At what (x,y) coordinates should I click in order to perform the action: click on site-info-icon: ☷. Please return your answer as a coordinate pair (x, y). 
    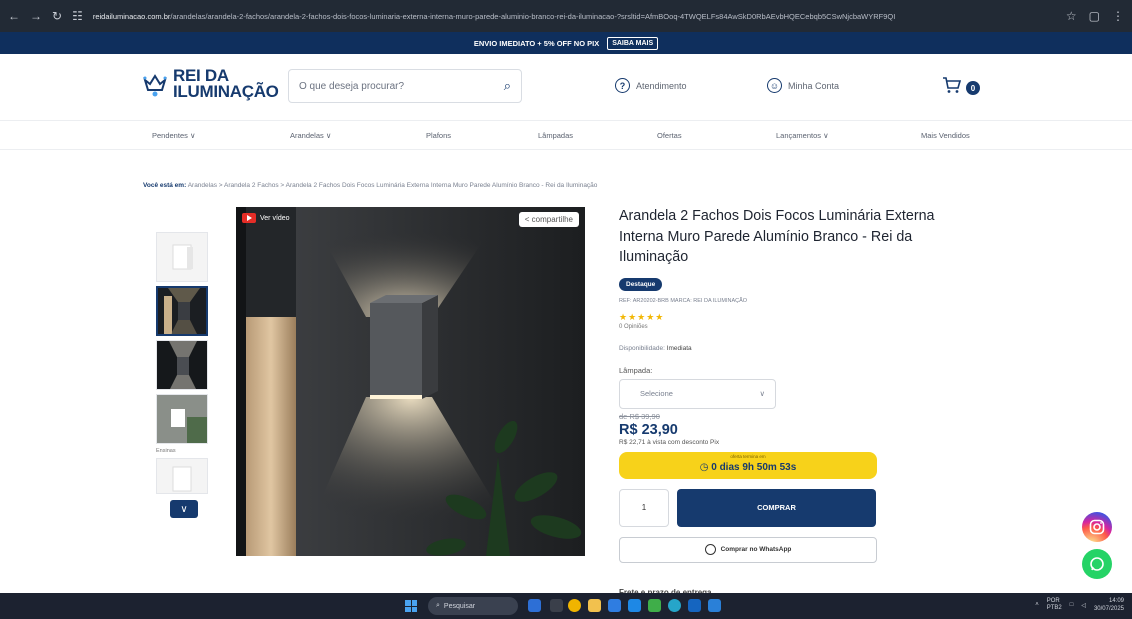
    Looking at the image, I should click on (77, 16).